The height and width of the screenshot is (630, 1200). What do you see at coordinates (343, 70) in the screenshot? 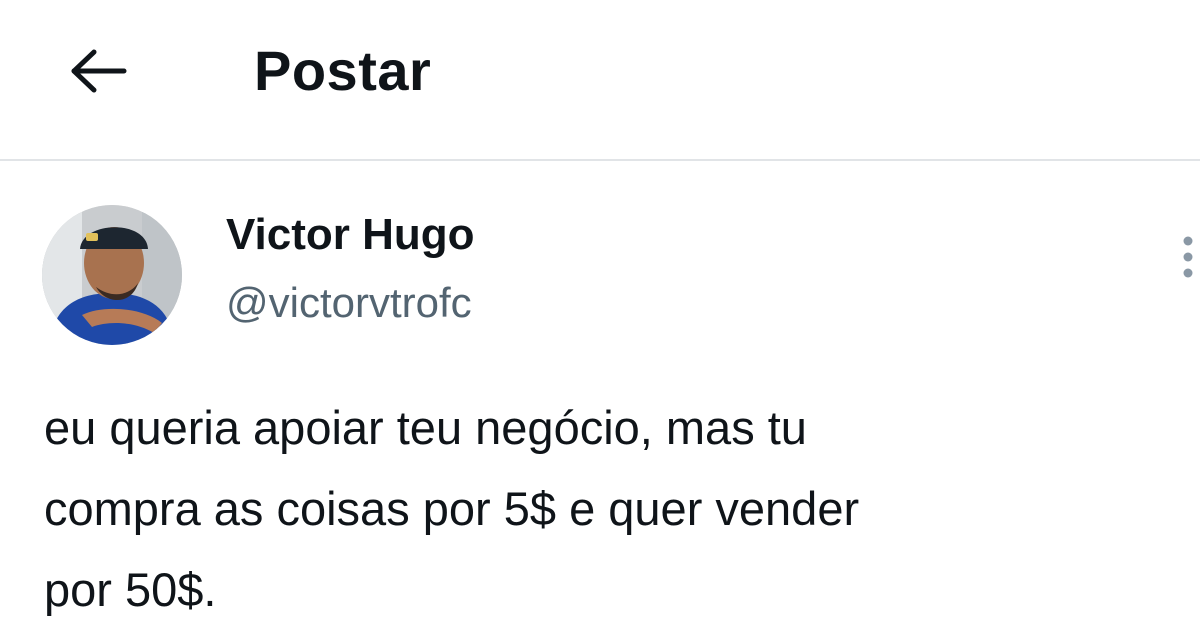
I see `page-title: Postar` at bounding box center [343, 70].